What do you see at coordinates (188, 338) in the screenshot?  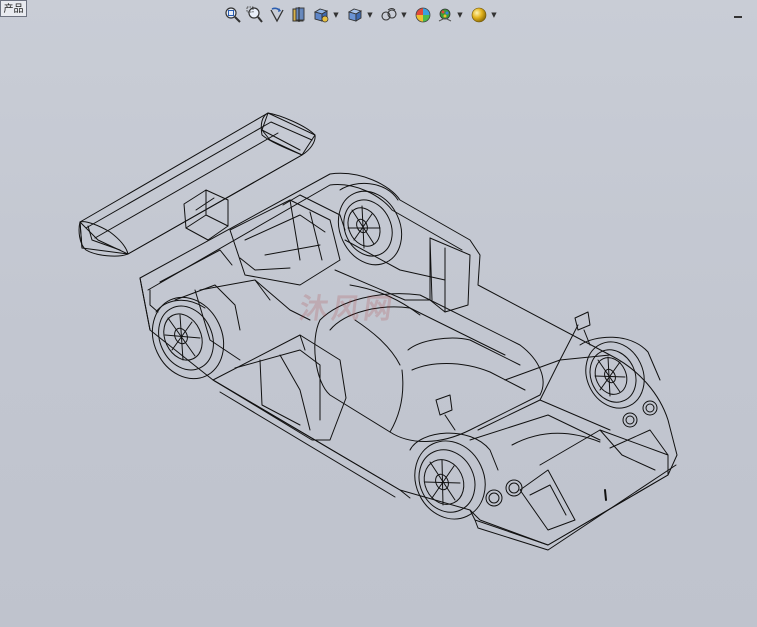 I see `rear-left-wheel` at bounding box center [188, 338].